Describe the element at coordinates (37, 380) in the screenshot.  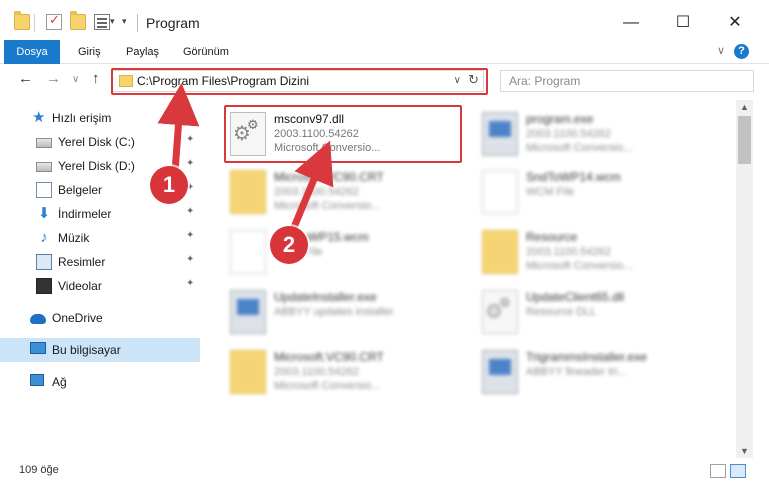
I see `network-icon` at that location.